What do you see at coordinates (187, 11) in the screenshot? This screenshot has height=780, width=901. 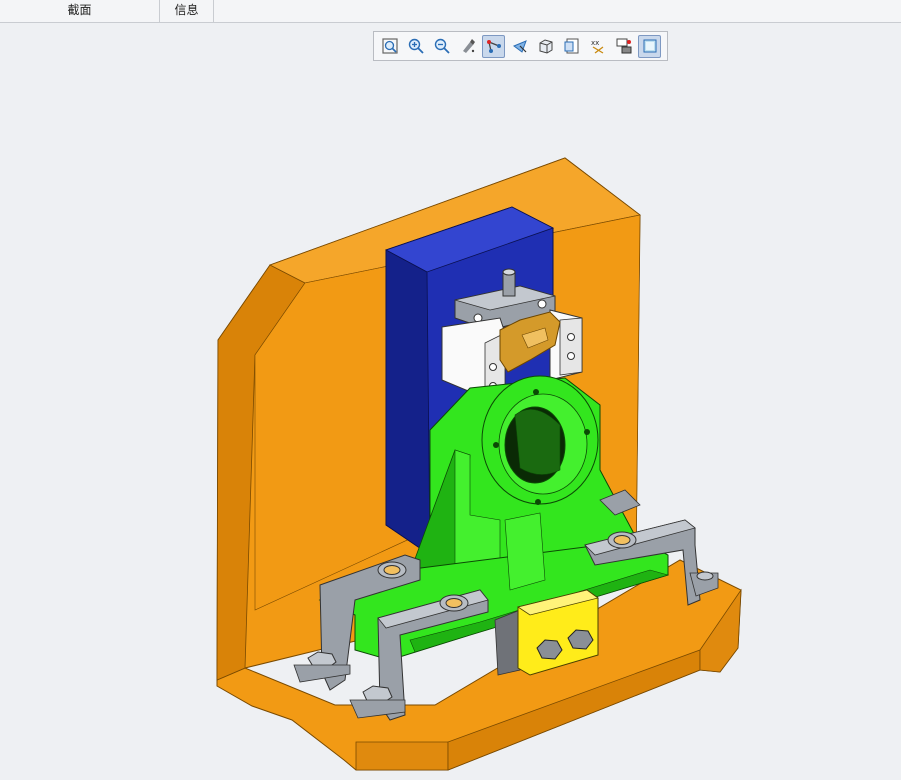 I see `tab-info: 信息` at bounding box center [187, 11].